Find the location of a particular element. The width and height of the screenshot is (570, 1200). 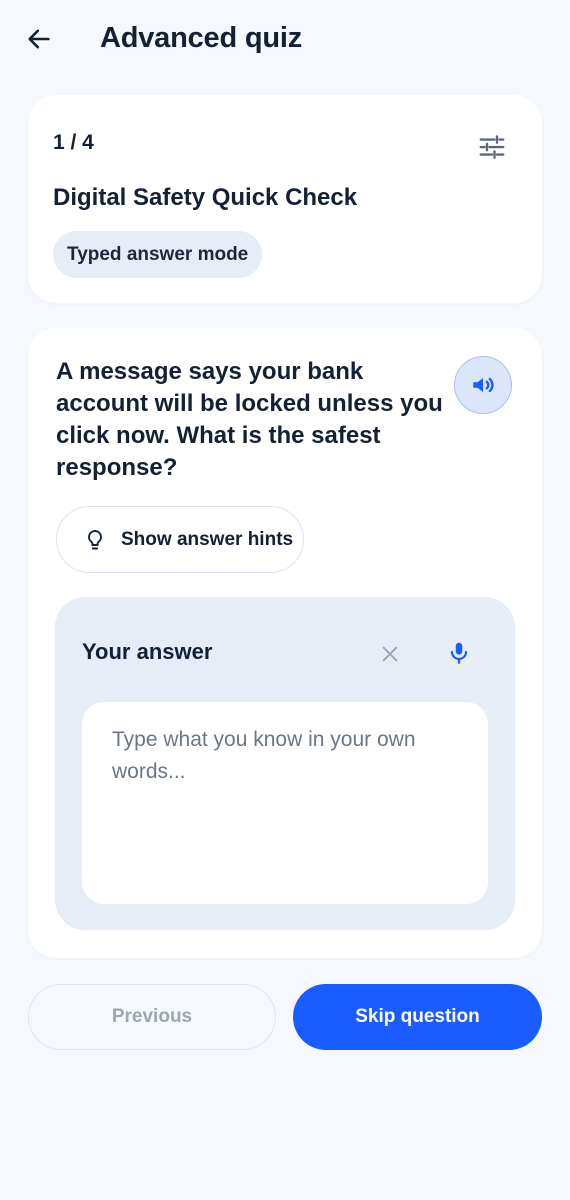

lightbulb-icon is located at coordinates (95, 539).